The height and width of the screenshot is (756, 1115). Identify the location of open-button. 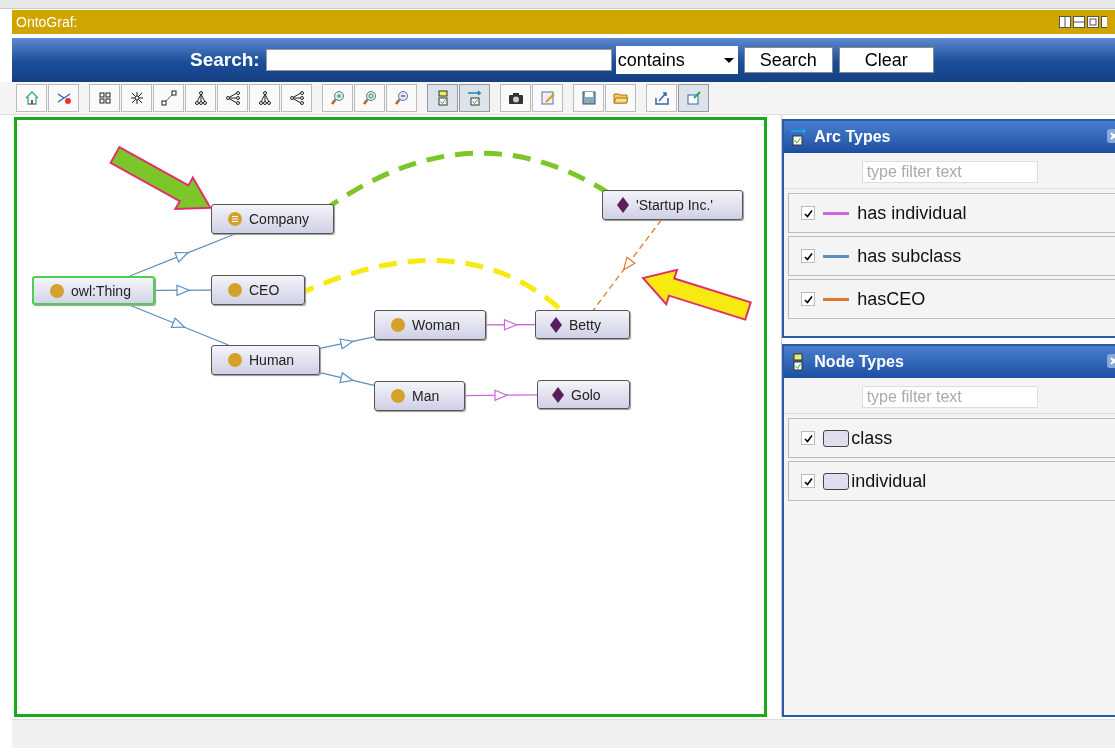
(620, 98).